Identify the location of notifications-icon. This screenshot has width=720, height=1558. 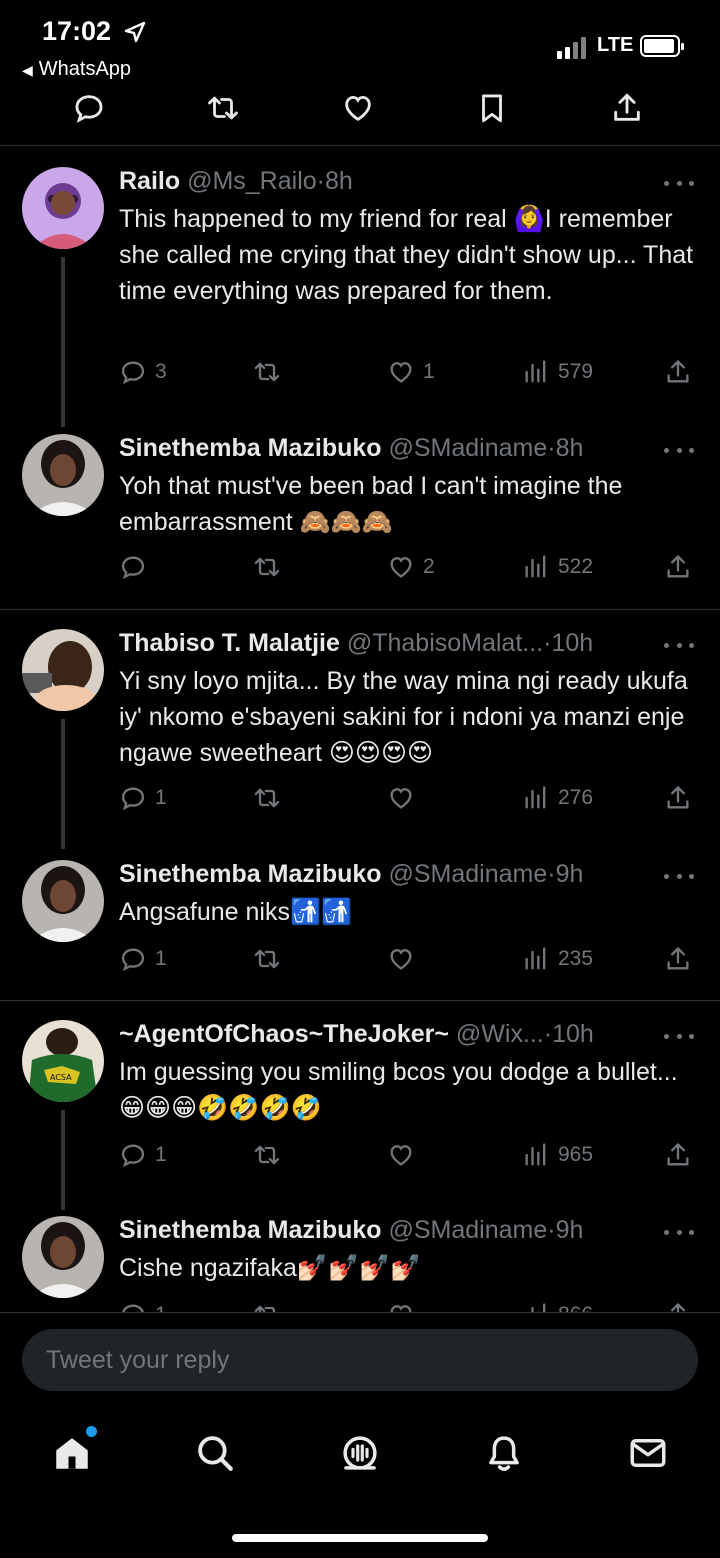
(504, 1453).